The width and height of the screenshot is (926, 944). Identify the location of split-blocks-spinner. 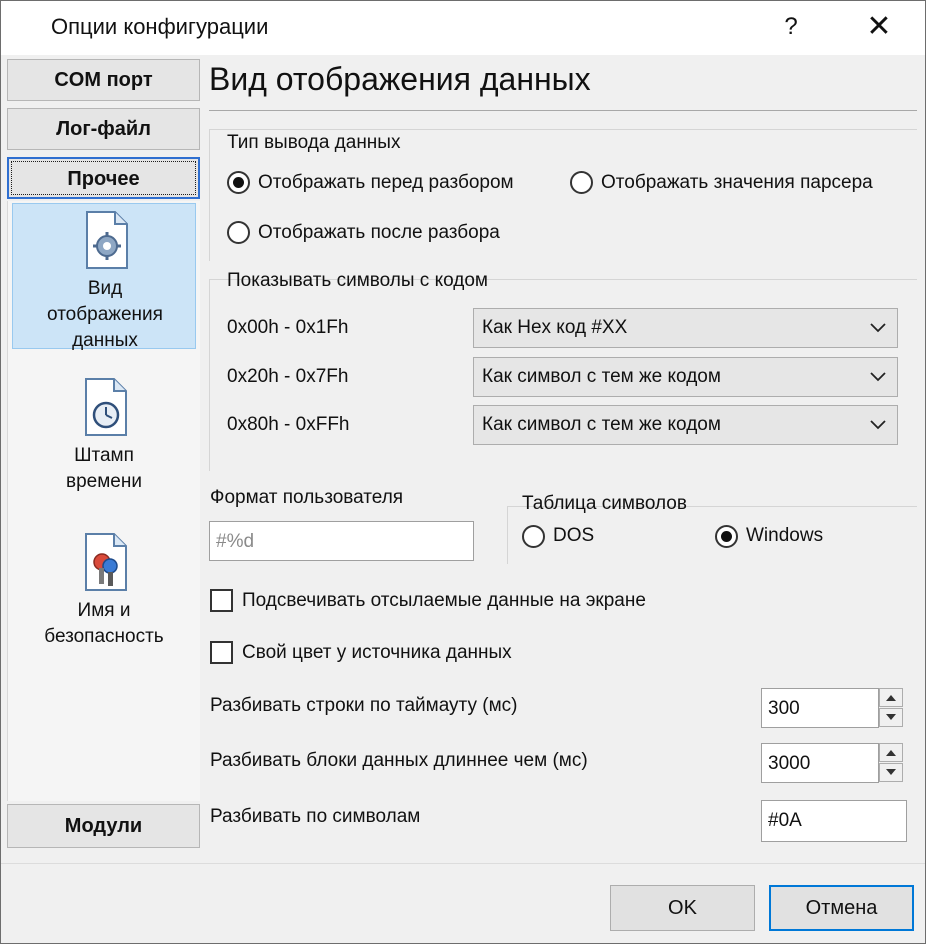
(891, 763).